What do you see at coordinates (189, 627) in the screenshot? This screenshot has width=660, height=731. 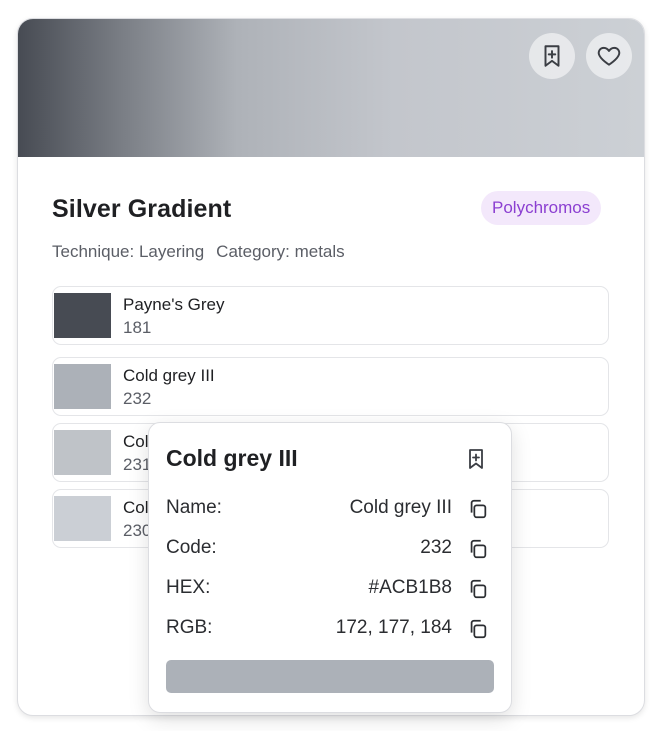 I see `detail-label: RGB:` at bounding box center [189, 627].